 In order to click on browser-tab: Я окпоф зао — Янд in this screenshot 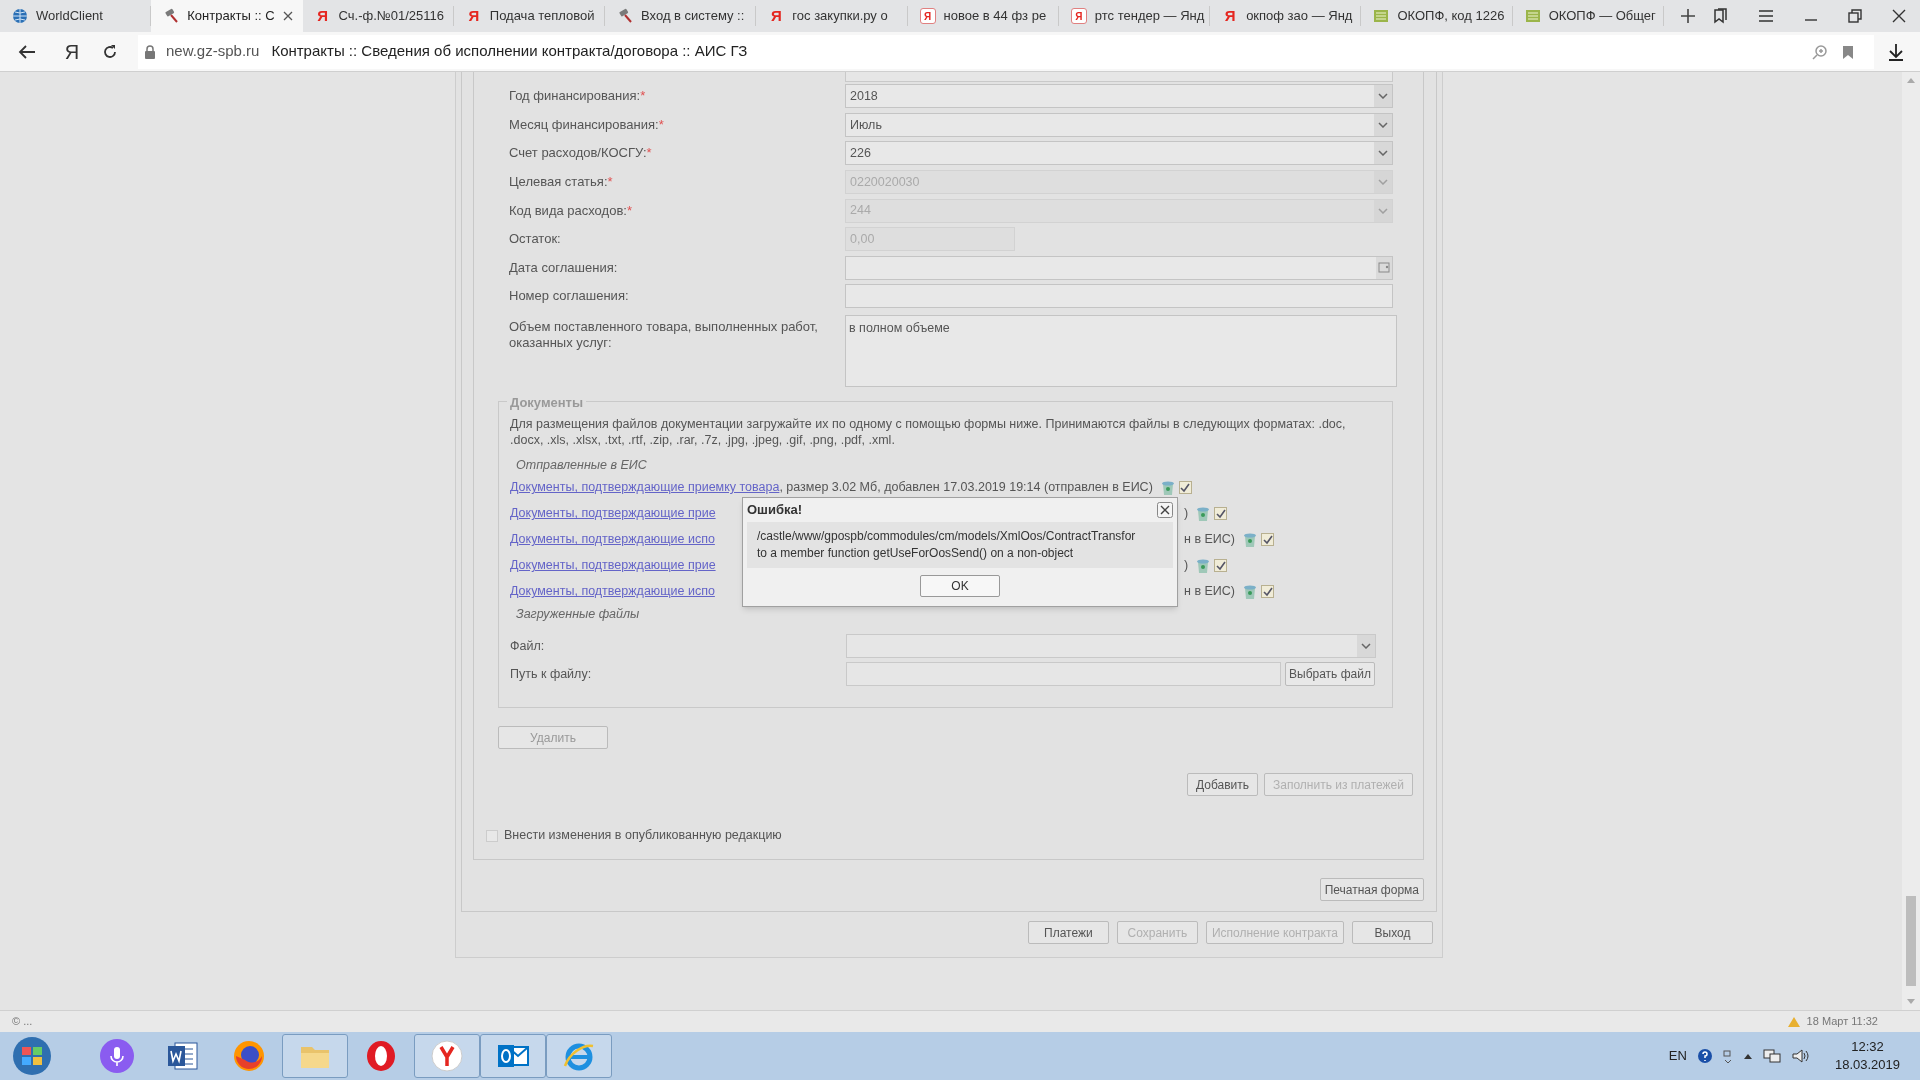, I will do `click(1286, 16)`.